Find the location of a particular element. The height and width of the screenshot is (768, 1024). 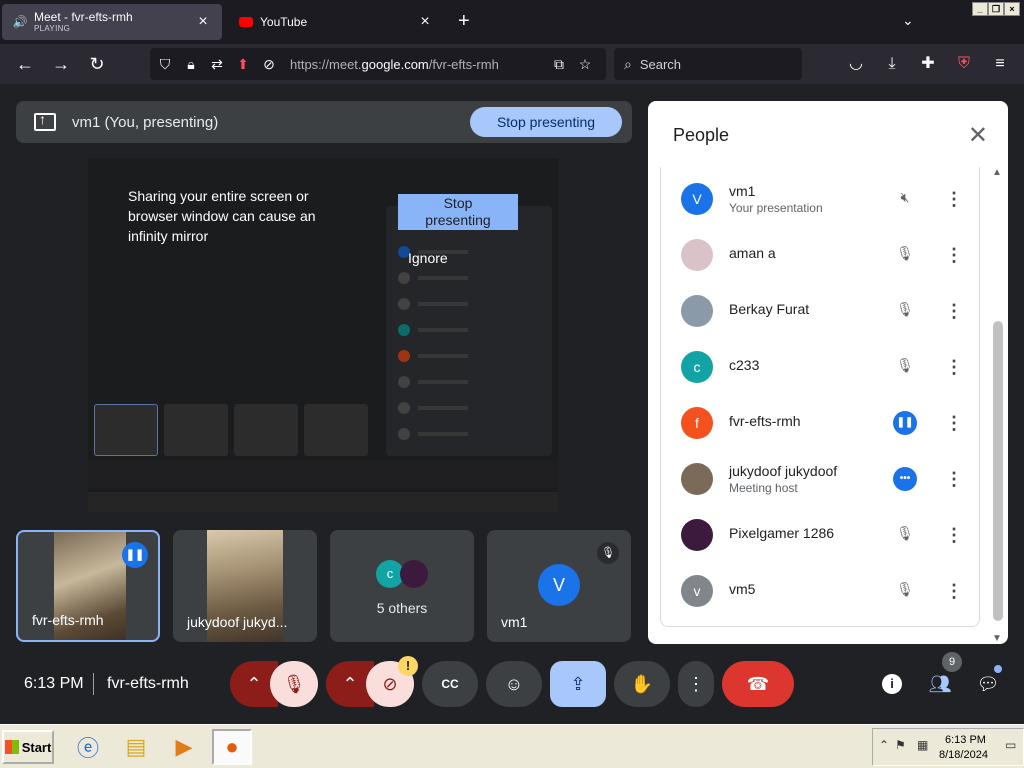

participant-row: f fvr-efts-rmh ❚❚ ⋮ is located at coordinates (821, 423).